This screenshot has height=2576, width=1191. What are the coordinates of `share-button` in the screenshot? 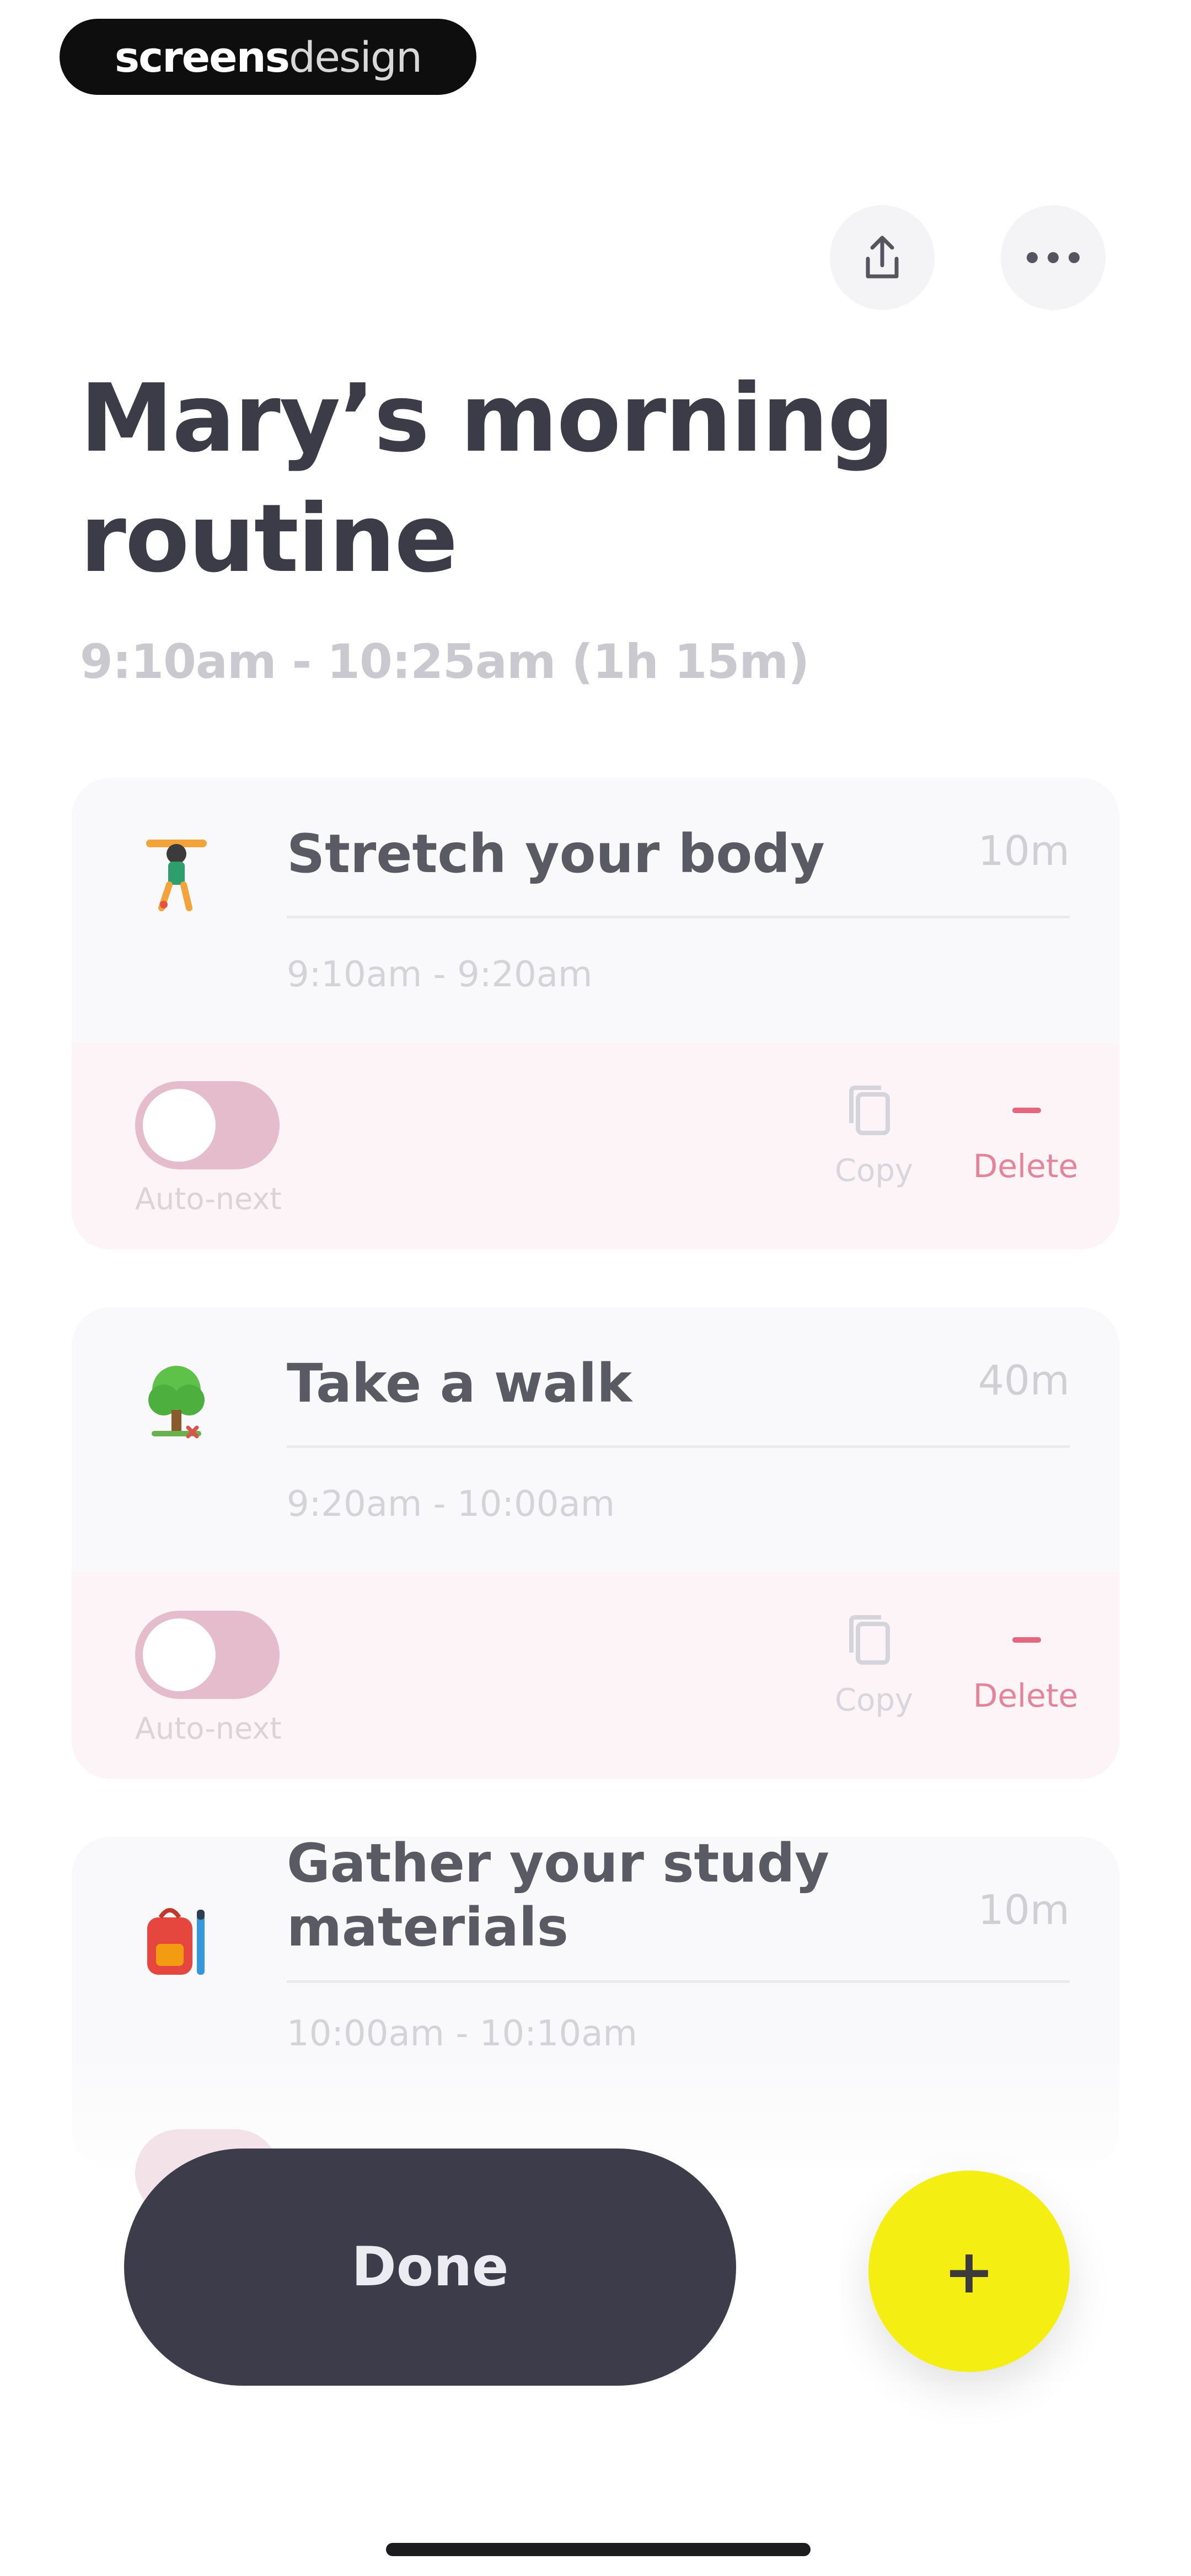 It's located at (882, 257).